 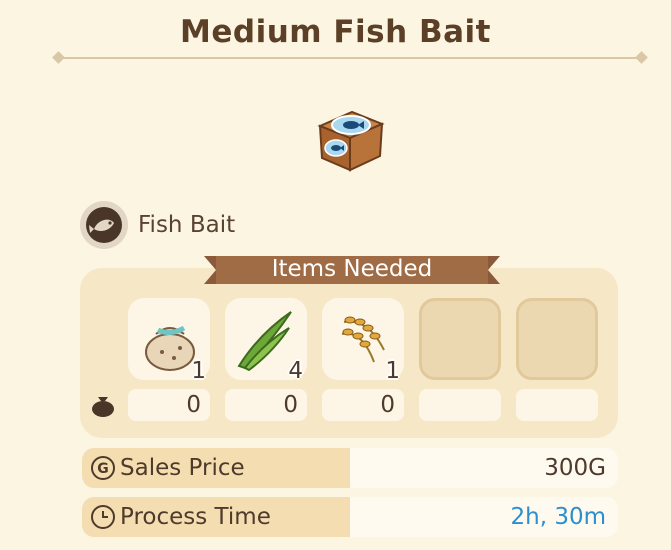 I want to click on required-quantity: 4, so click(x=295, y=371).